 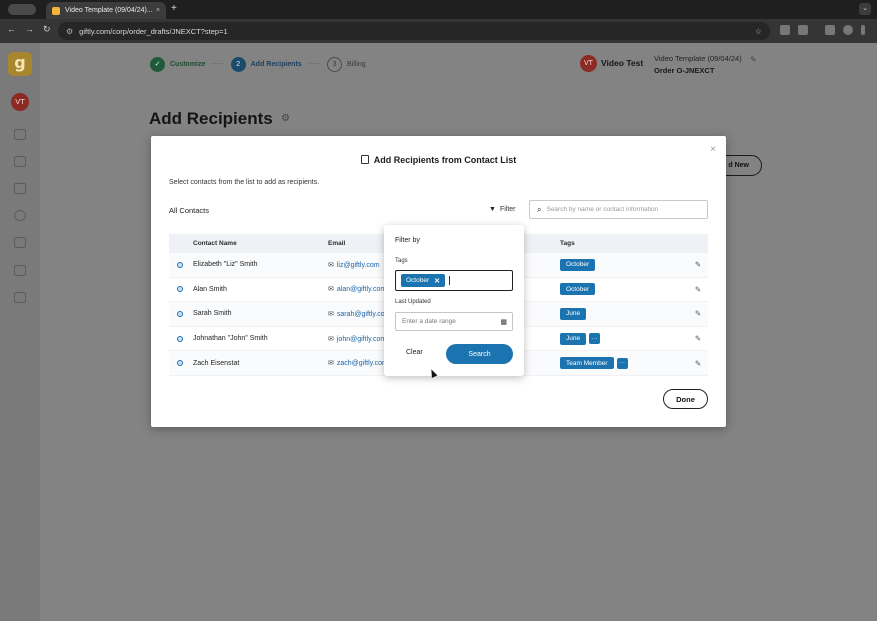 I want to click on contact-email: zach@giftly.com, so click(x=362, y=363).